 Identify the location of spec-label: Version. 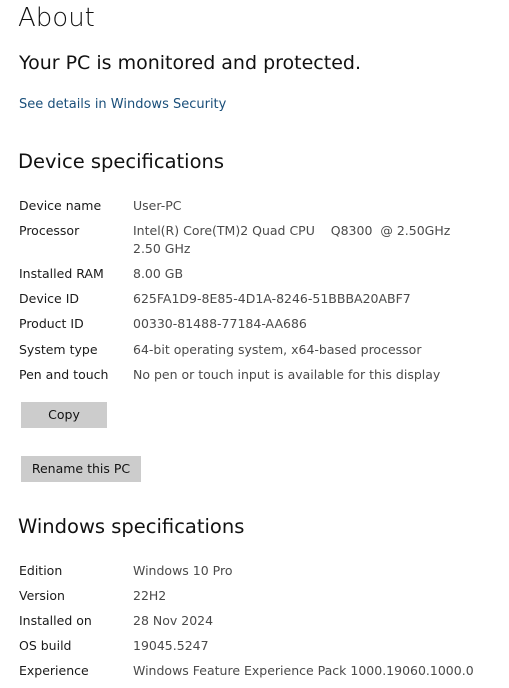
(42, 595).